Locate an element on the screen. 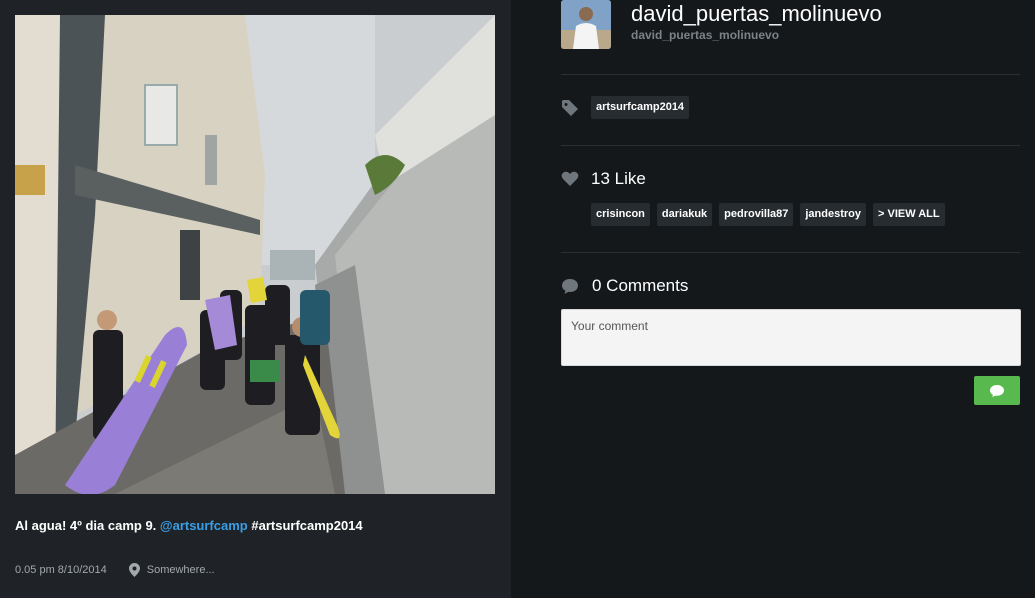 This screenshot has width=1035, height=598. liker-pill: dariakuk is located at coordinates (684, 214).